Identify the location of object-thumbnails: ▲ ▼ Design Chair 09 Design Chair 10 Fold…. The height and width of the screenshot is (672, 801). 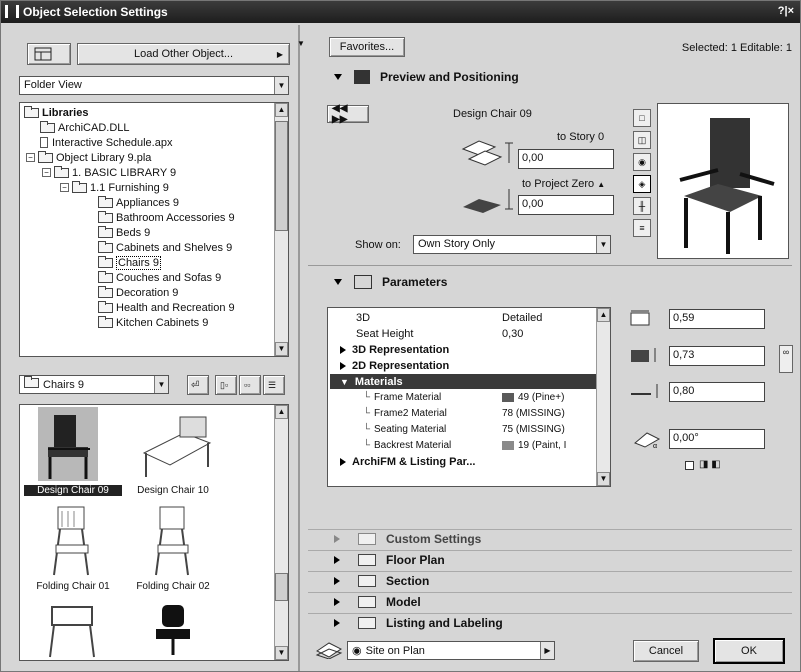
(154, 532).